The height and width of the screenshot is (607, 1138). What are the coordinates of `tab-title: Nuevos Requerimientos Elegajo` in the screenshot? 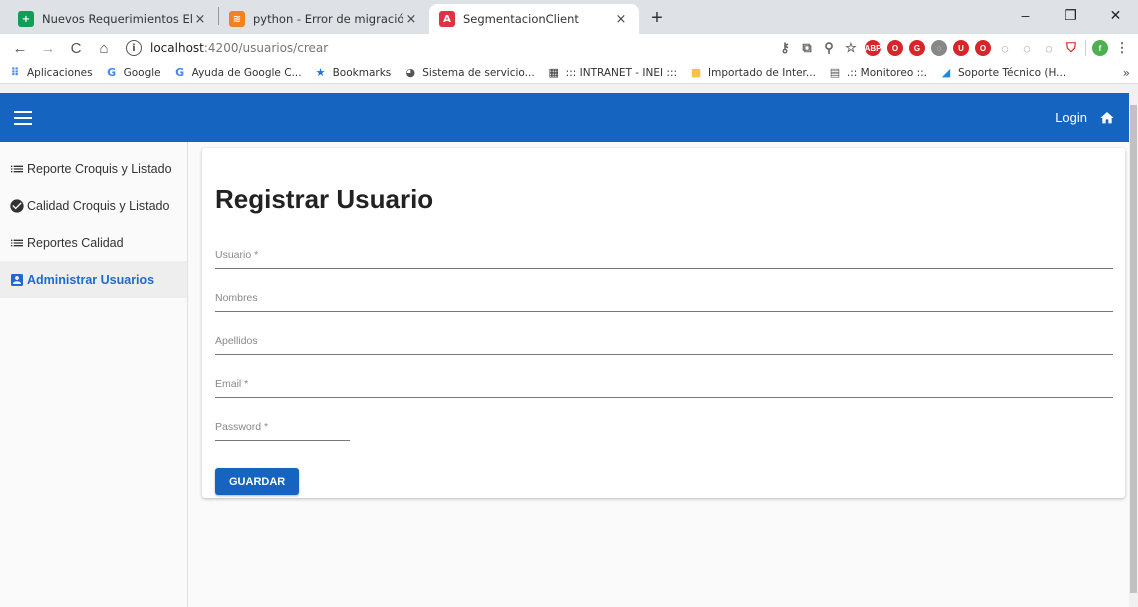 It's located at (117, 19).